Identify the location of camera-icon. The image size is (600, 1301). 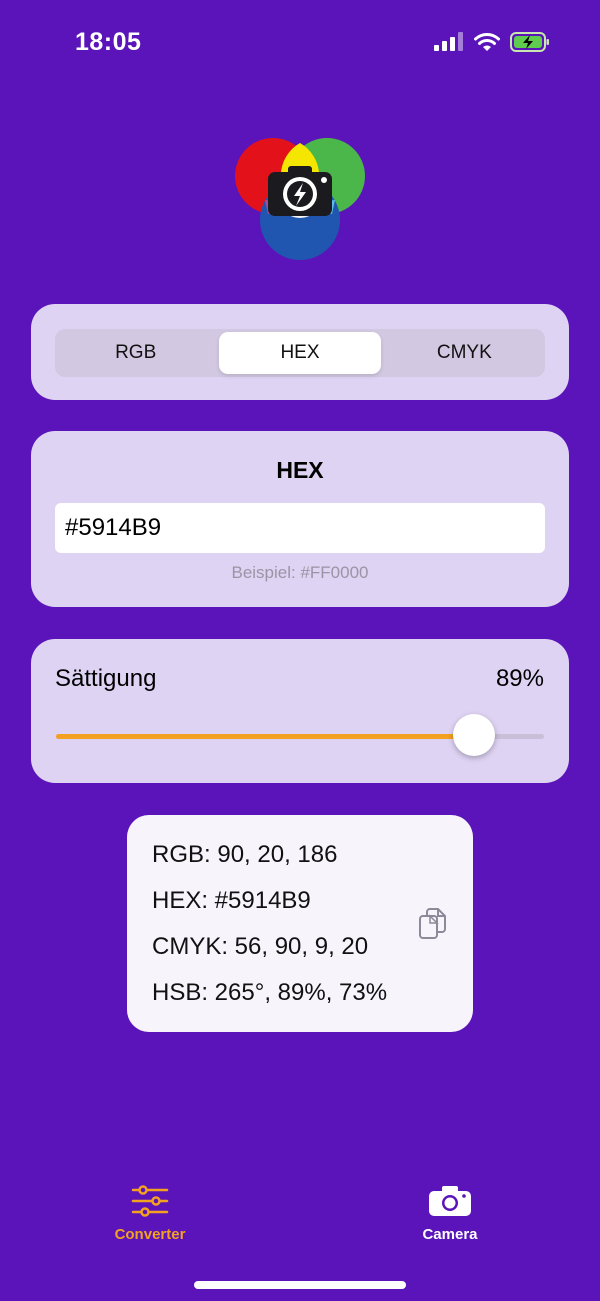
(450, 1201).